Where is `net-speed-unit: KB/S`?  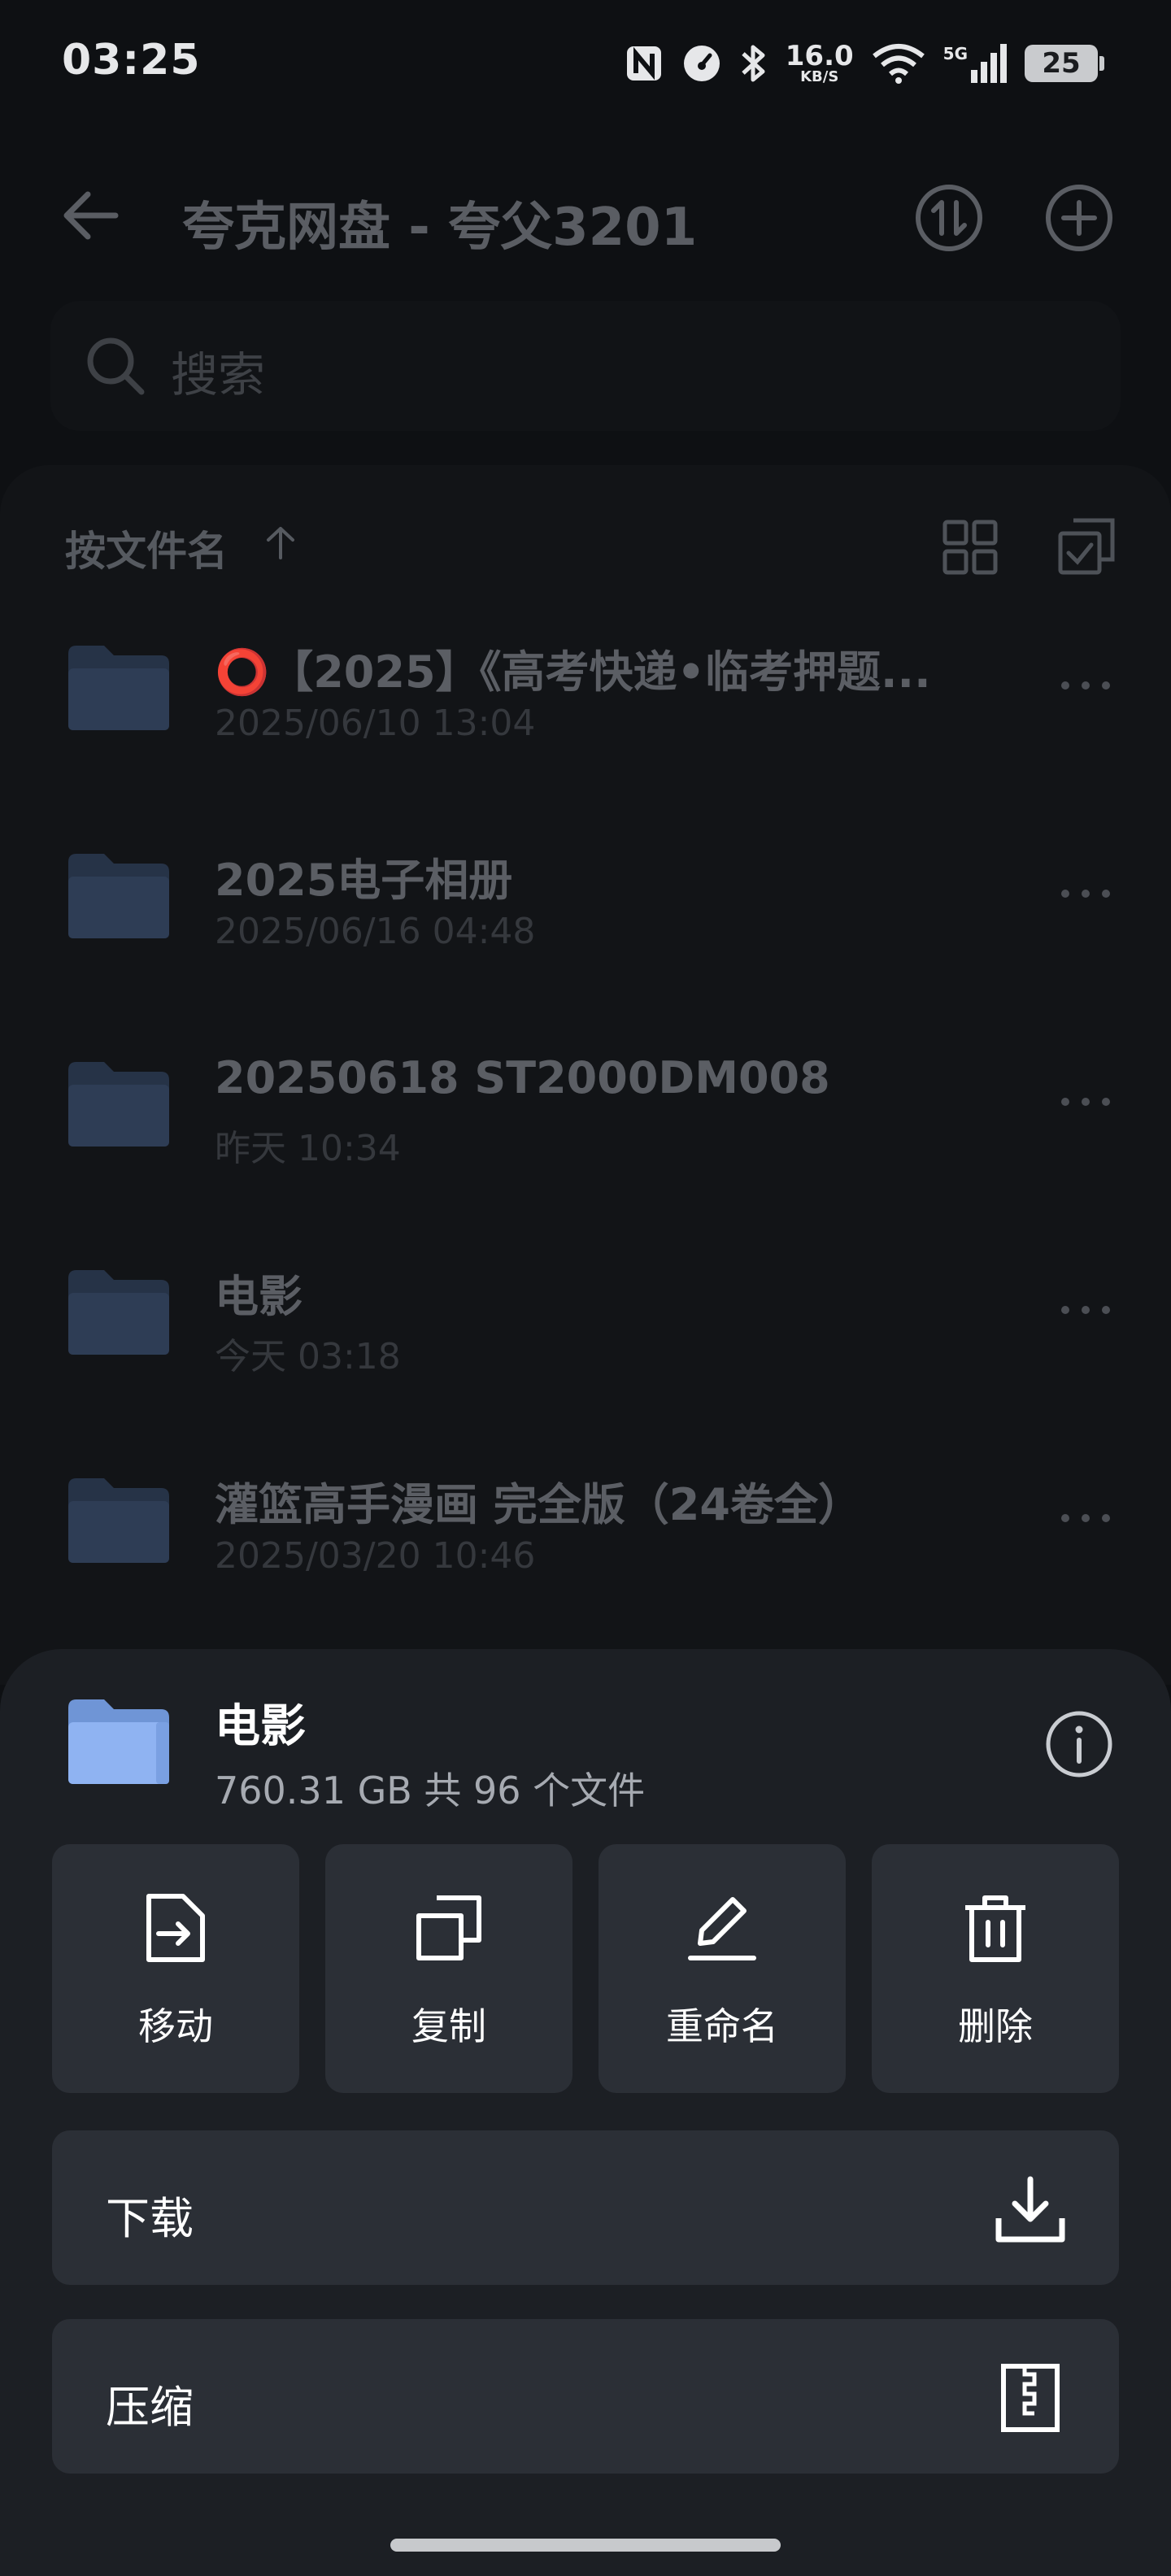
net-speed-unit: KB/S is located at coordinates (820, 77).